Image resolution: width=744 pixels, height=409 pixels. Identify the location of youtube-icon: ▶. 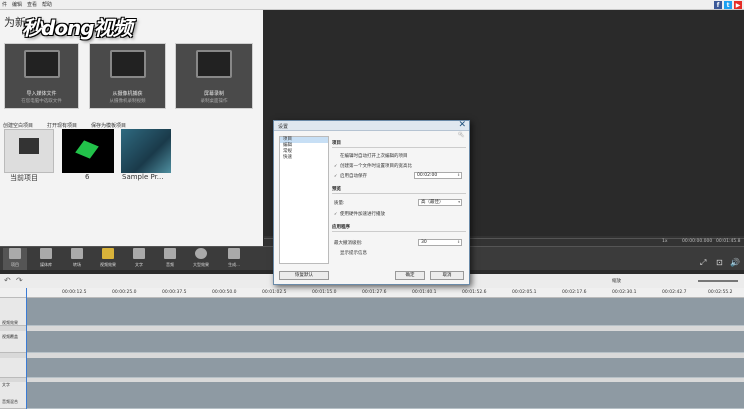
(738, 5).